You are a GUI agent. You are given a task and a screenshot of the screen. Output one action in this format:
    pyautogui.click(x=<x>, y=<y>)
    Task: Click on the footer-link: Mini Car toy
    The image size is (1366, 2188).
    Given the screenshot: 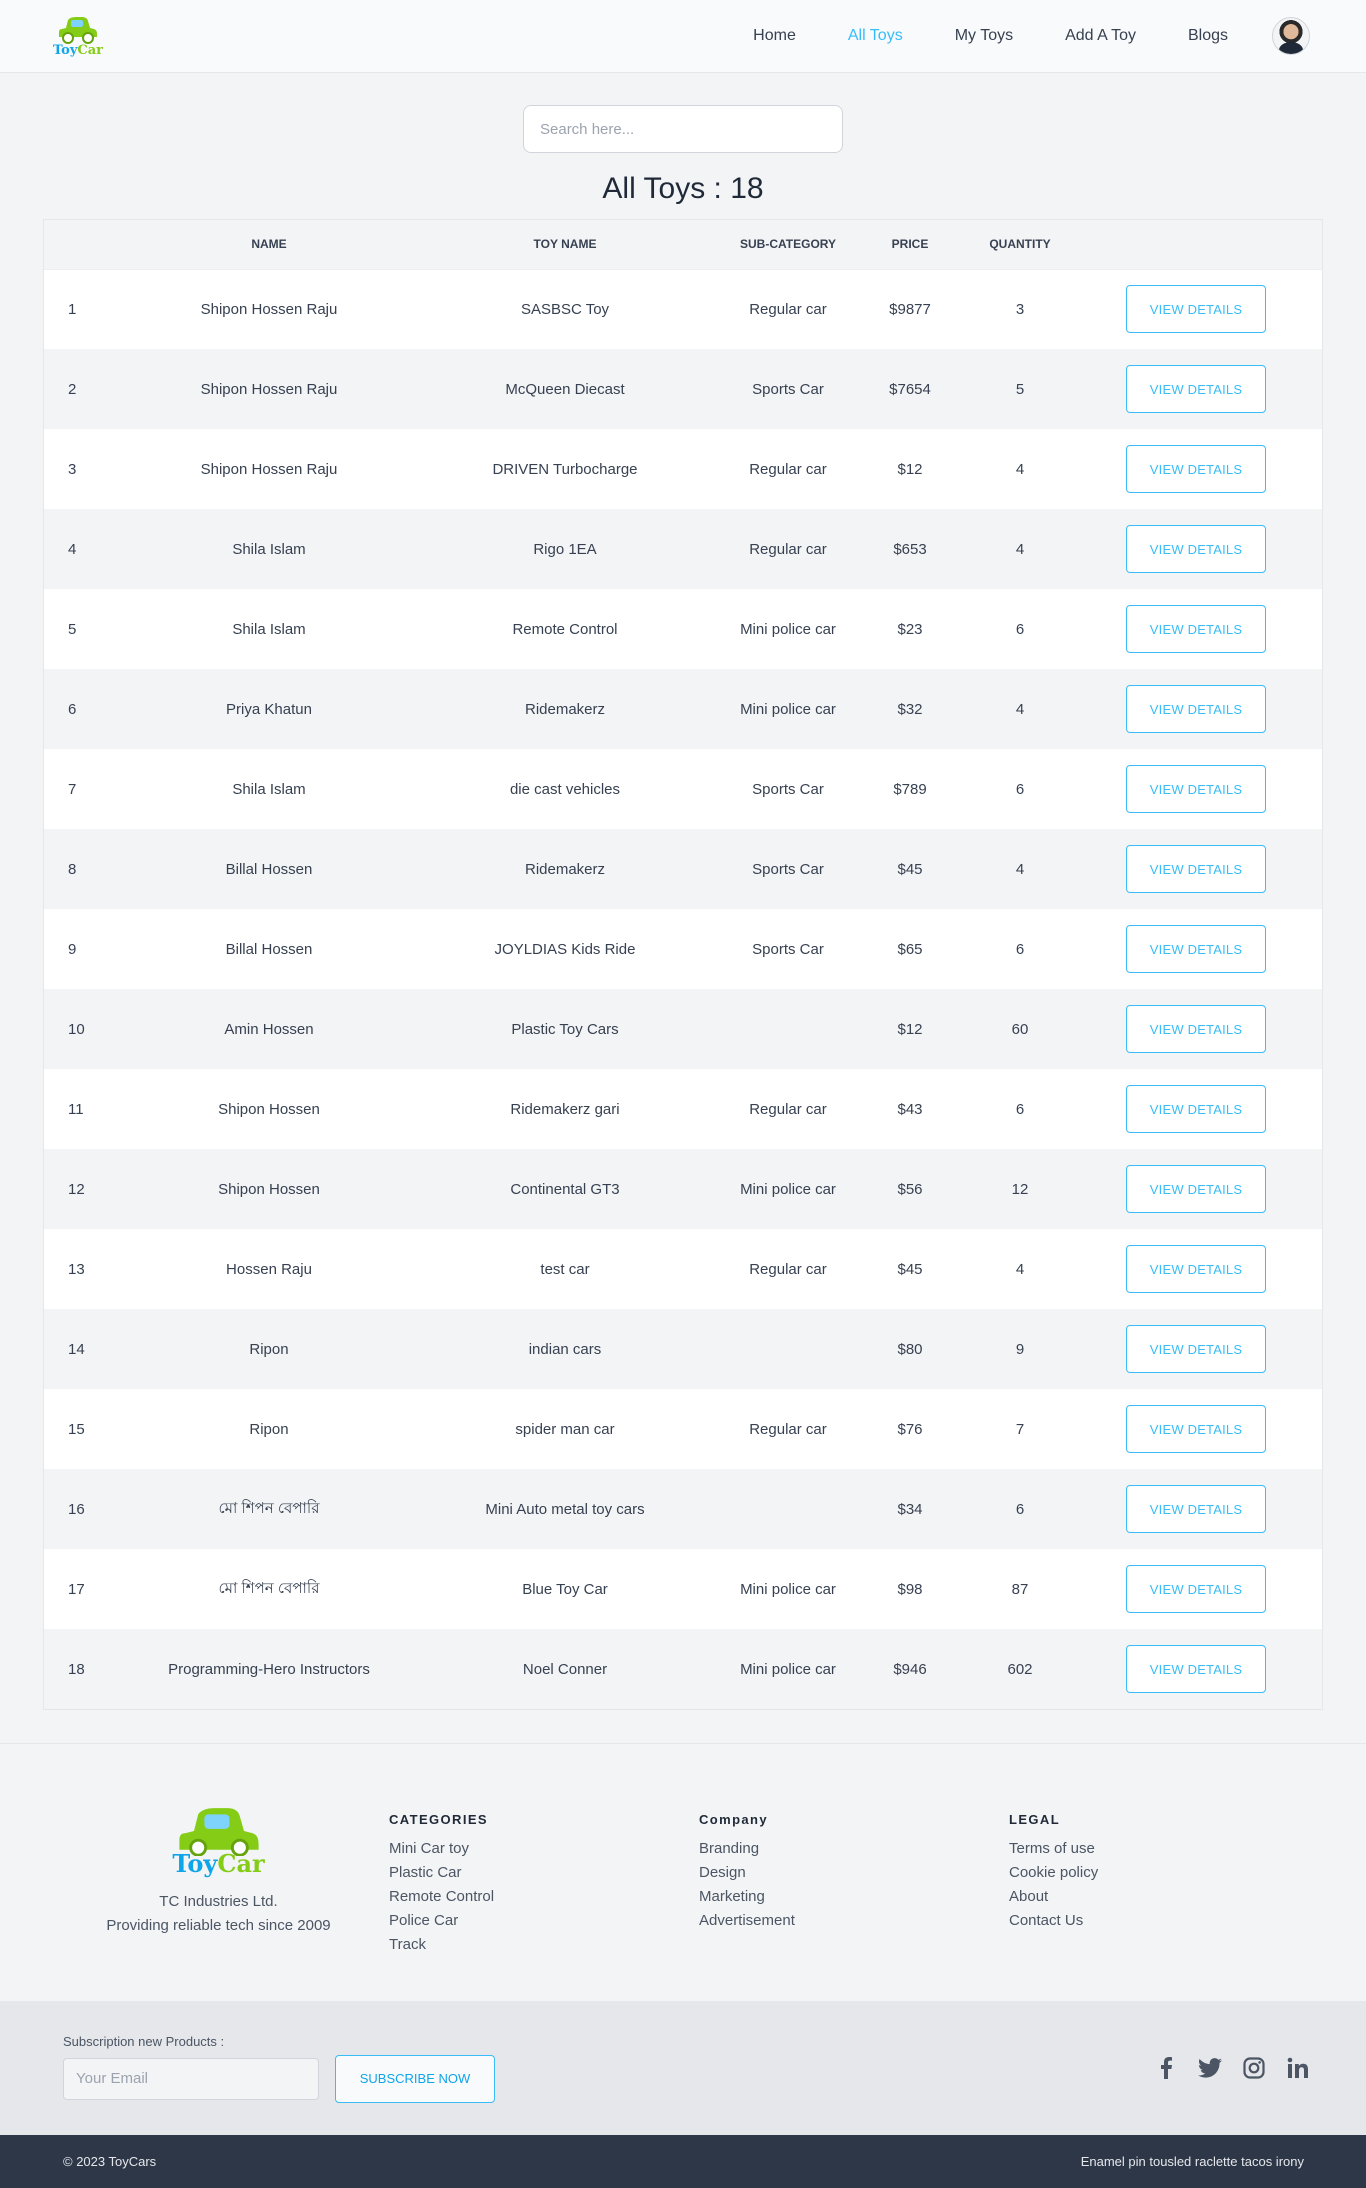 What is the action you would take?
    pyautogui.click(x=544, y=1849)
    